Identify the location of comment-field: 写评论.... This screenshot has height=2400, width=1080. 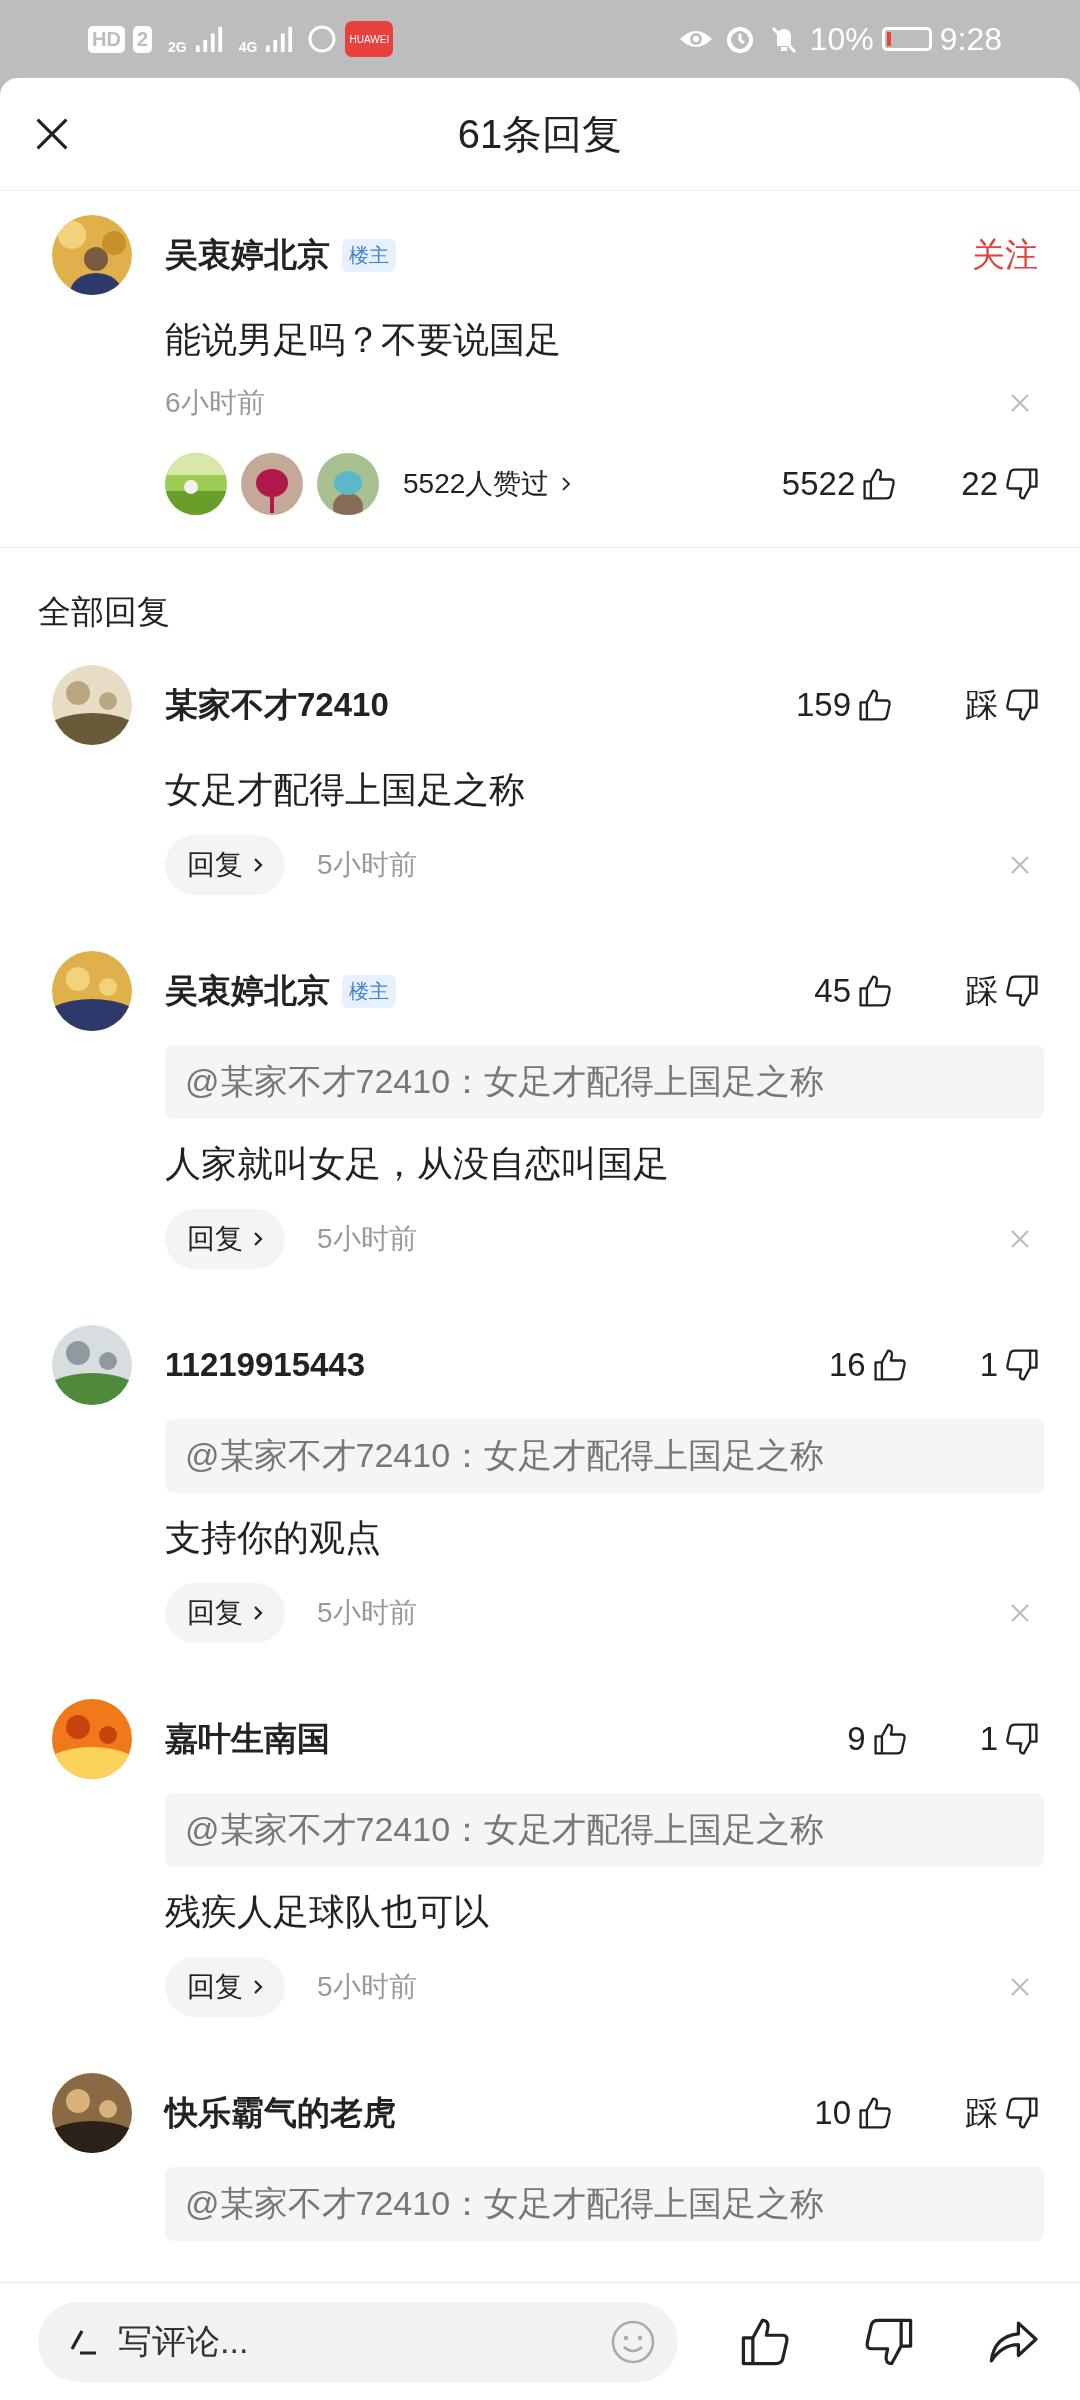
(358, 2341).